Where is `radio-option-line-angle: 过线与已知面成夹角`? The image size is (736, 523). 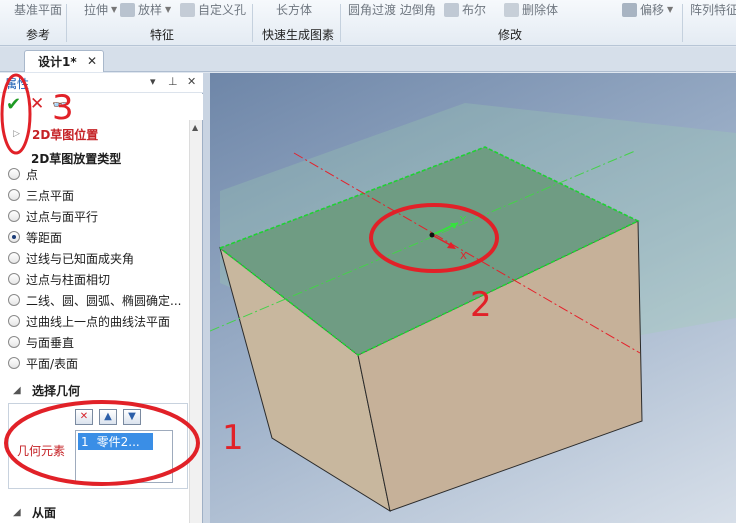 radio-option-line-angle: 过线与已知面成夹角 is located at coordinates (71, 258).